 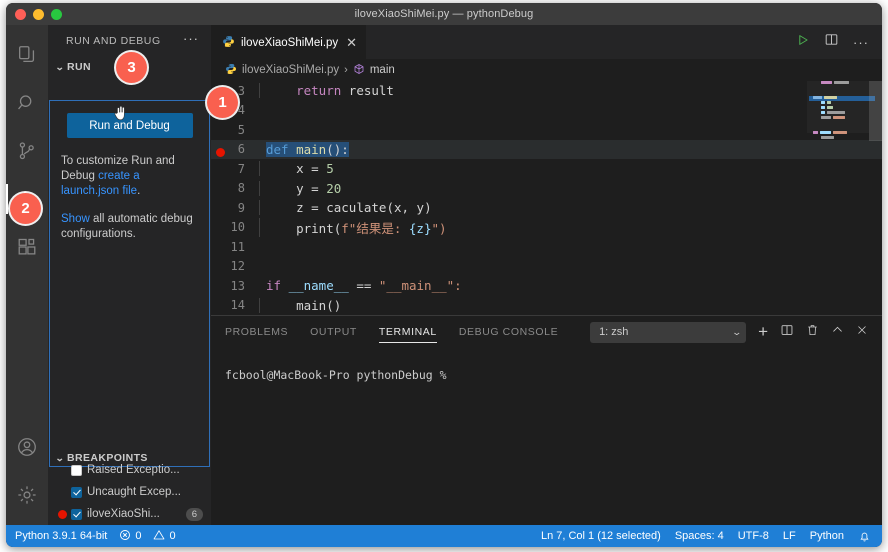 I want to click on sidebar-item-source-control, so click(x=27, y=151).